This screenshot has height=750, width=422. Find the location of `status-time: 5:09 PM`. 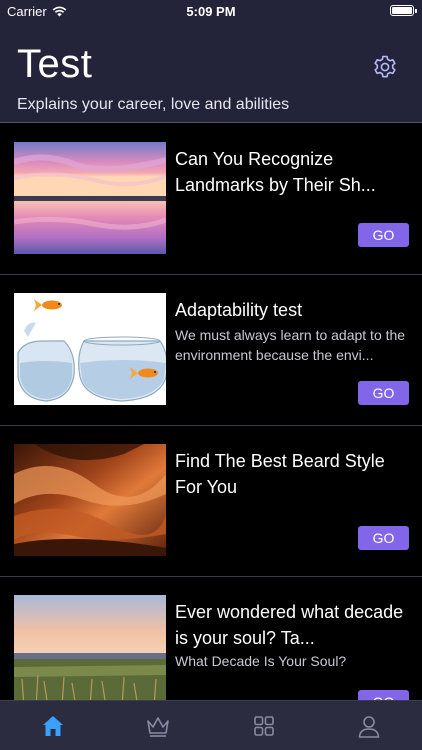

status-time: 5:09 PM is located at coordinates (211, 11).